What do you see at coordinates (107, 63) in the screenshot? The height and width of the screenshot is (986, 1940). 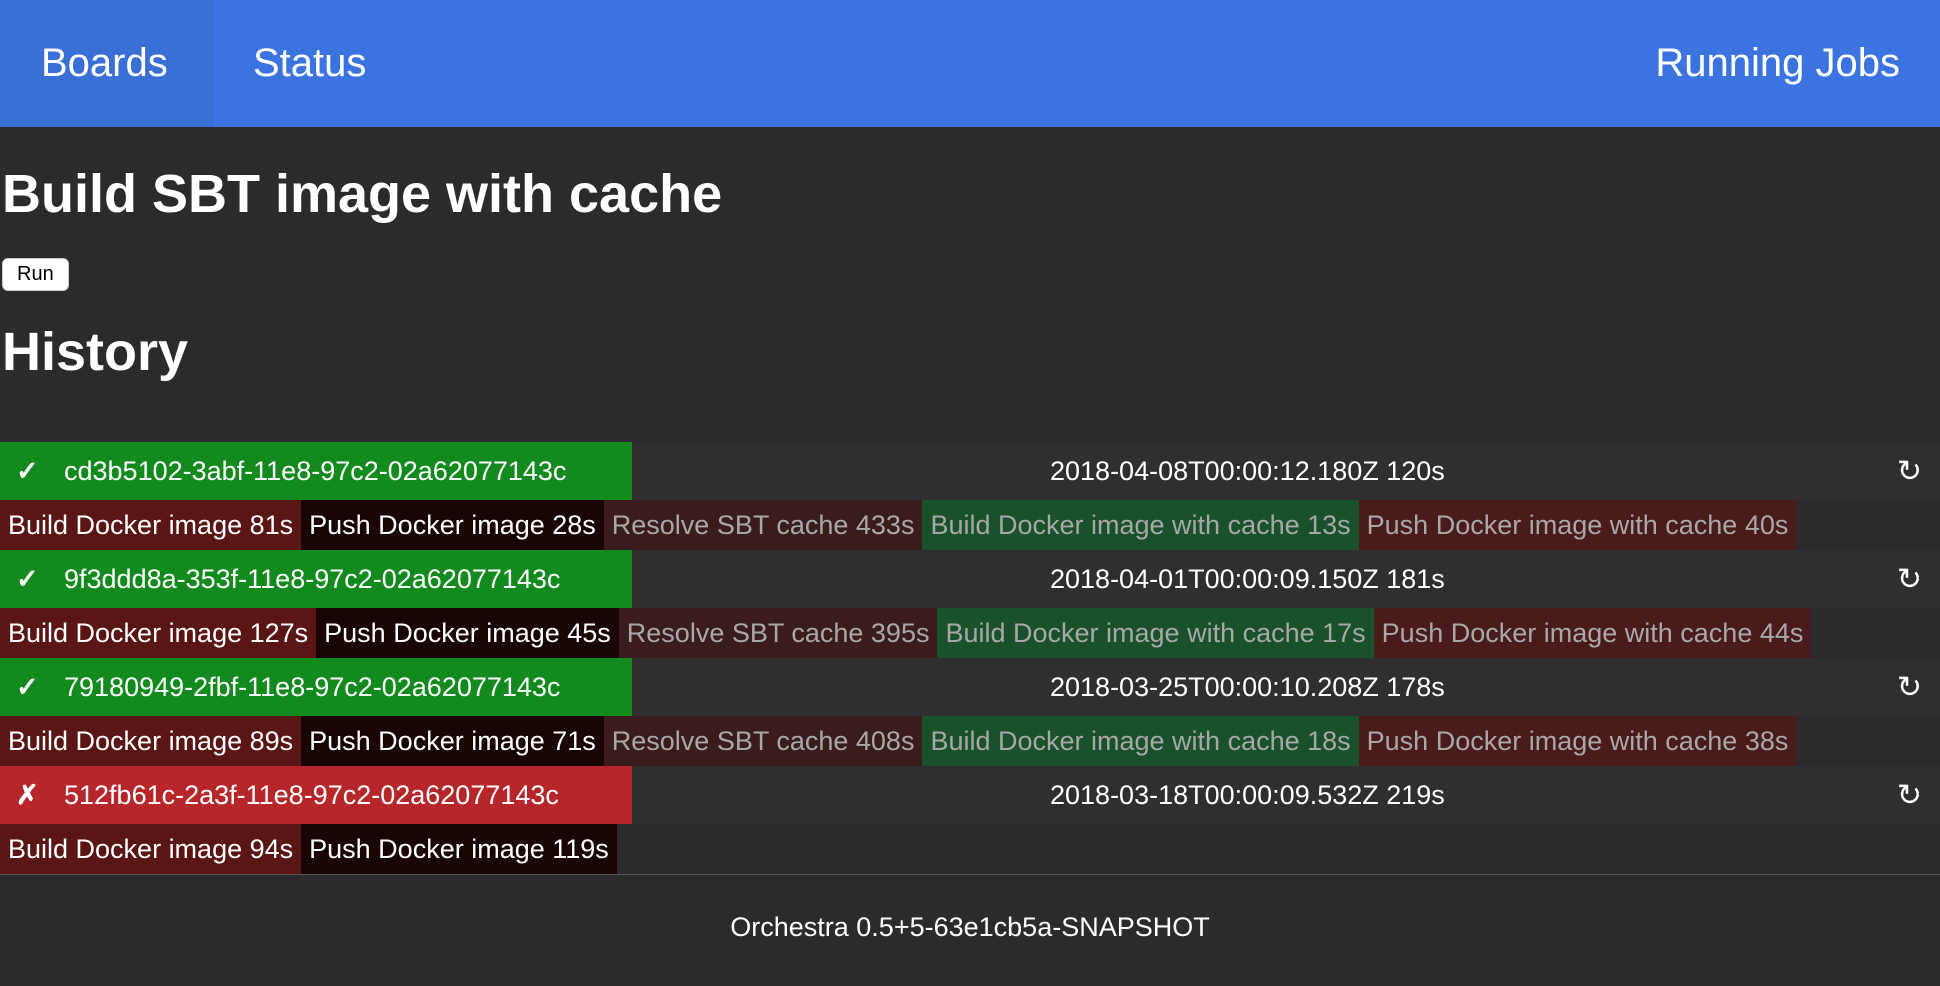 I see `nav-boards-link: Boards` at bounding box center [107, 63].